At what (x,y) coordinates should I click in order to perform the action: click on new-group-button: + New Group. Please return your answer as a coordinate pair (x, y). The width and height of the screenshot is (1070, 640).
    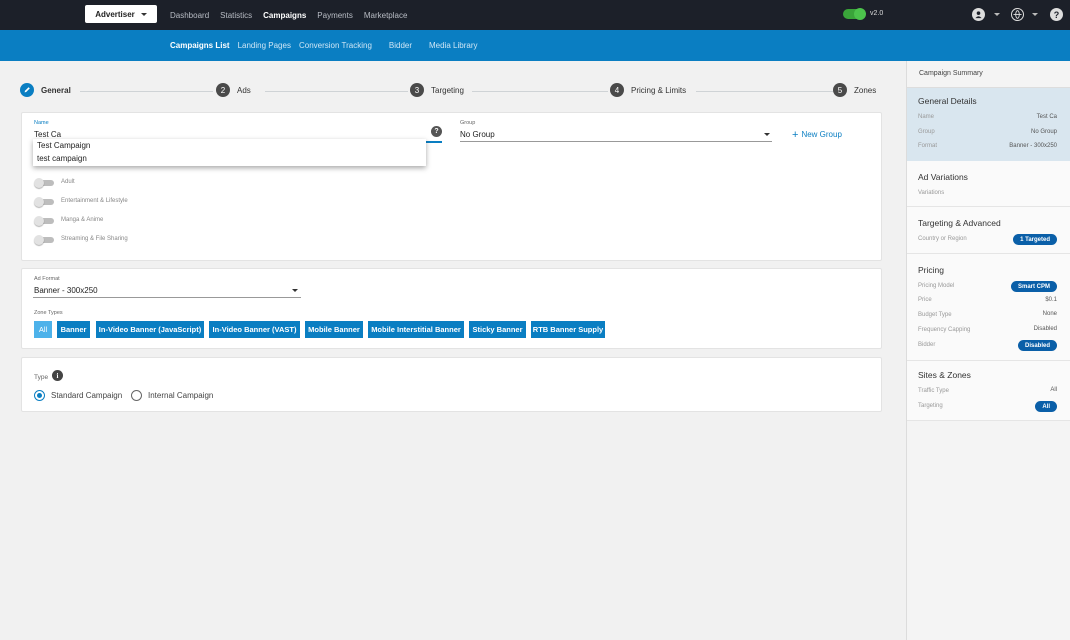
    Looking at the image, I should click on (817, 134).